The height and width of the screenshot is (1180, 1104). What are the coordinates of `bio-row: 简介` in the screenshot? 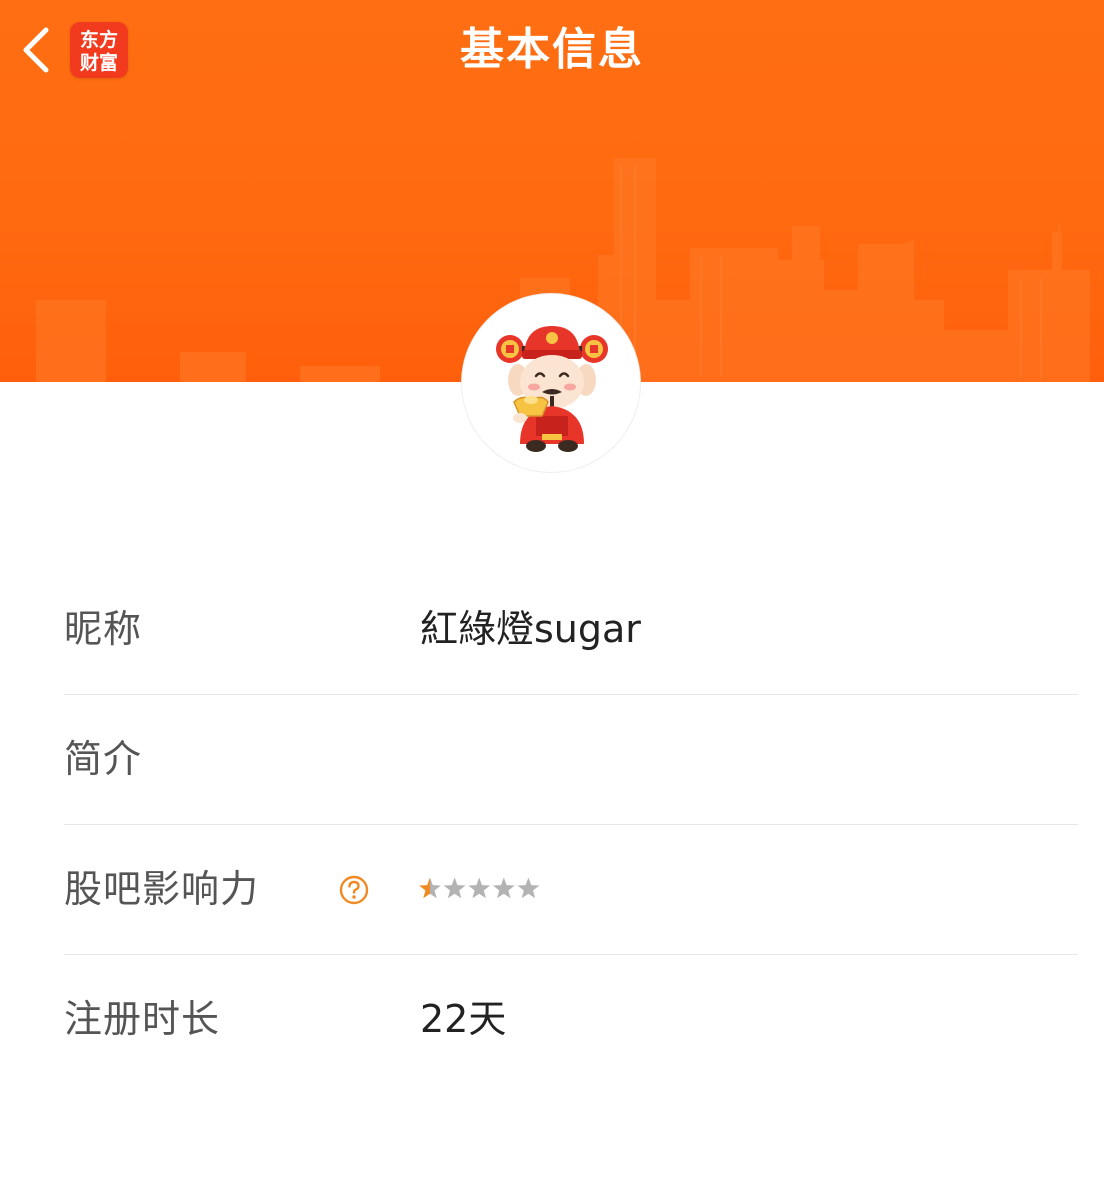 It's located at (571, 760).